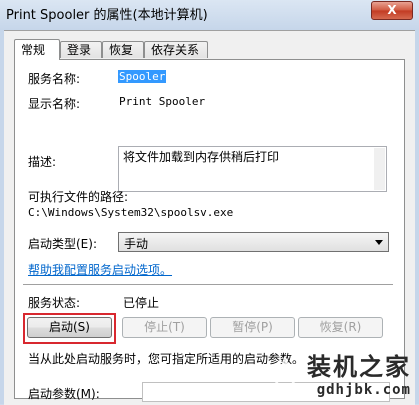 Image resolution: width=419 pixels, height=405 pixels. I want to click on pause-button: 暂停(P), so click(252, 327).